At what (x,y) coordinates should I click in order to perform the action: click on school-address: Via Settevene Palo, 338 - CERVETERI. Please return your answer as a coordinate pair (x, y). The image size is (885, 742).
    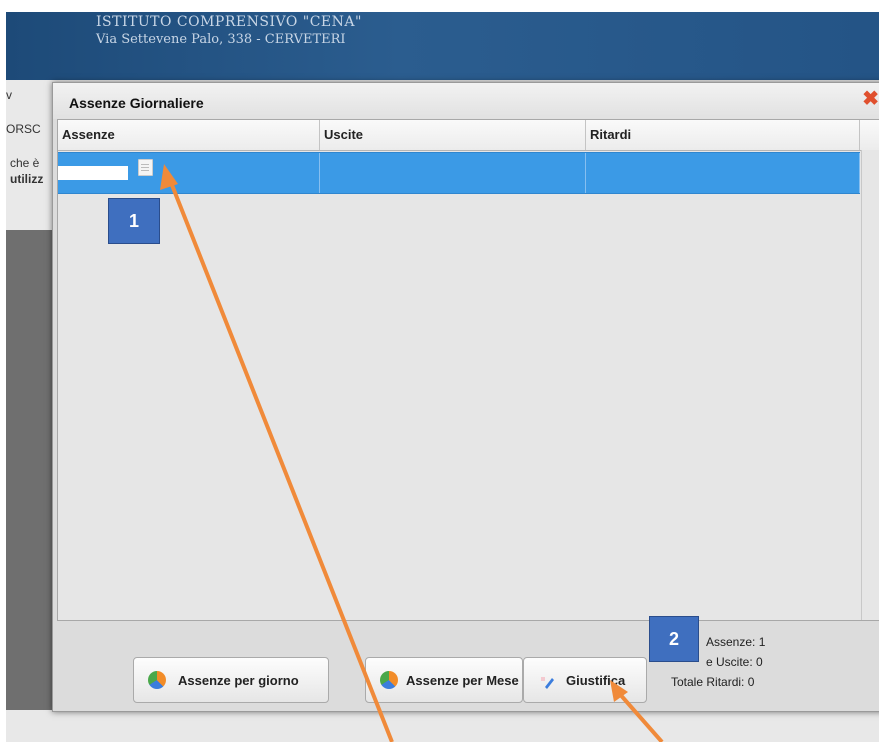
    Looking at the image, I should click on (221, 39).